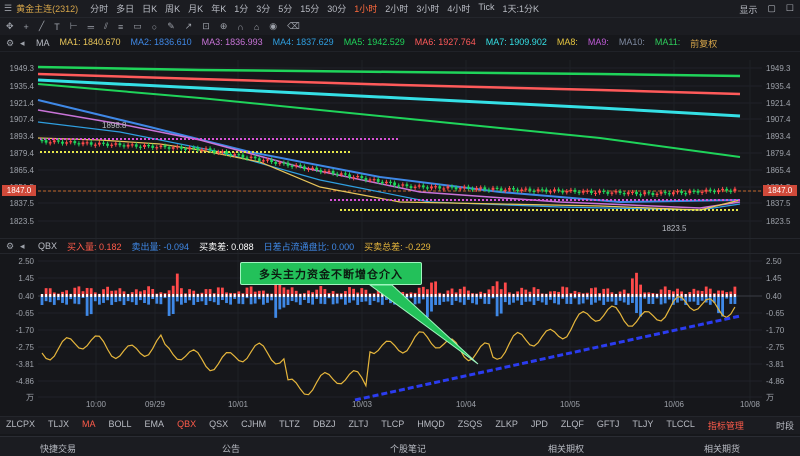 This screenshot has height=456, width=800. Describe the element at coordinates (57, 27) in the screenshot. I see `text-icon: T` at that location.